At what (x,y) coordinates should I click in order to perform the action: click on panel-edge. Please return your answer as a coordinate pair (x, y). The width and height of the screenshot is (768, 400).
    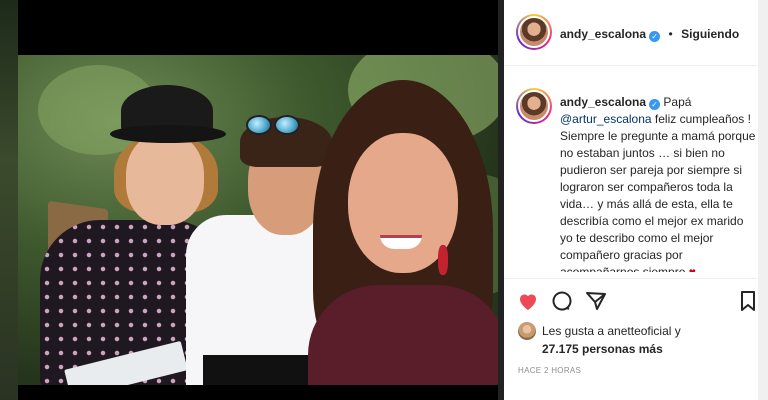
    Looking at the image, I should click on (763, 200).